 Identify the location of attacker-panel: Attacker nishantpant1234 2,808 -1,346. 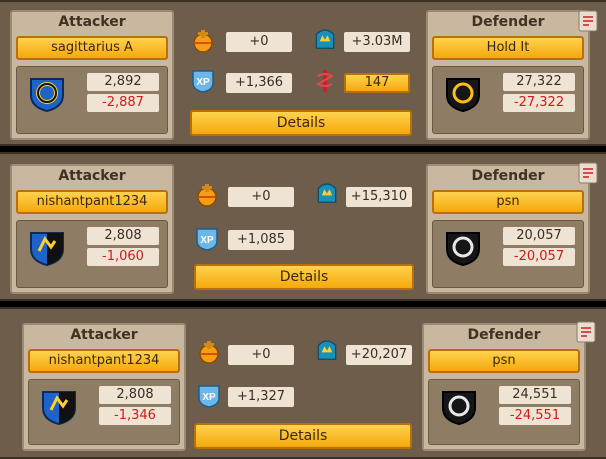
(104, 387).